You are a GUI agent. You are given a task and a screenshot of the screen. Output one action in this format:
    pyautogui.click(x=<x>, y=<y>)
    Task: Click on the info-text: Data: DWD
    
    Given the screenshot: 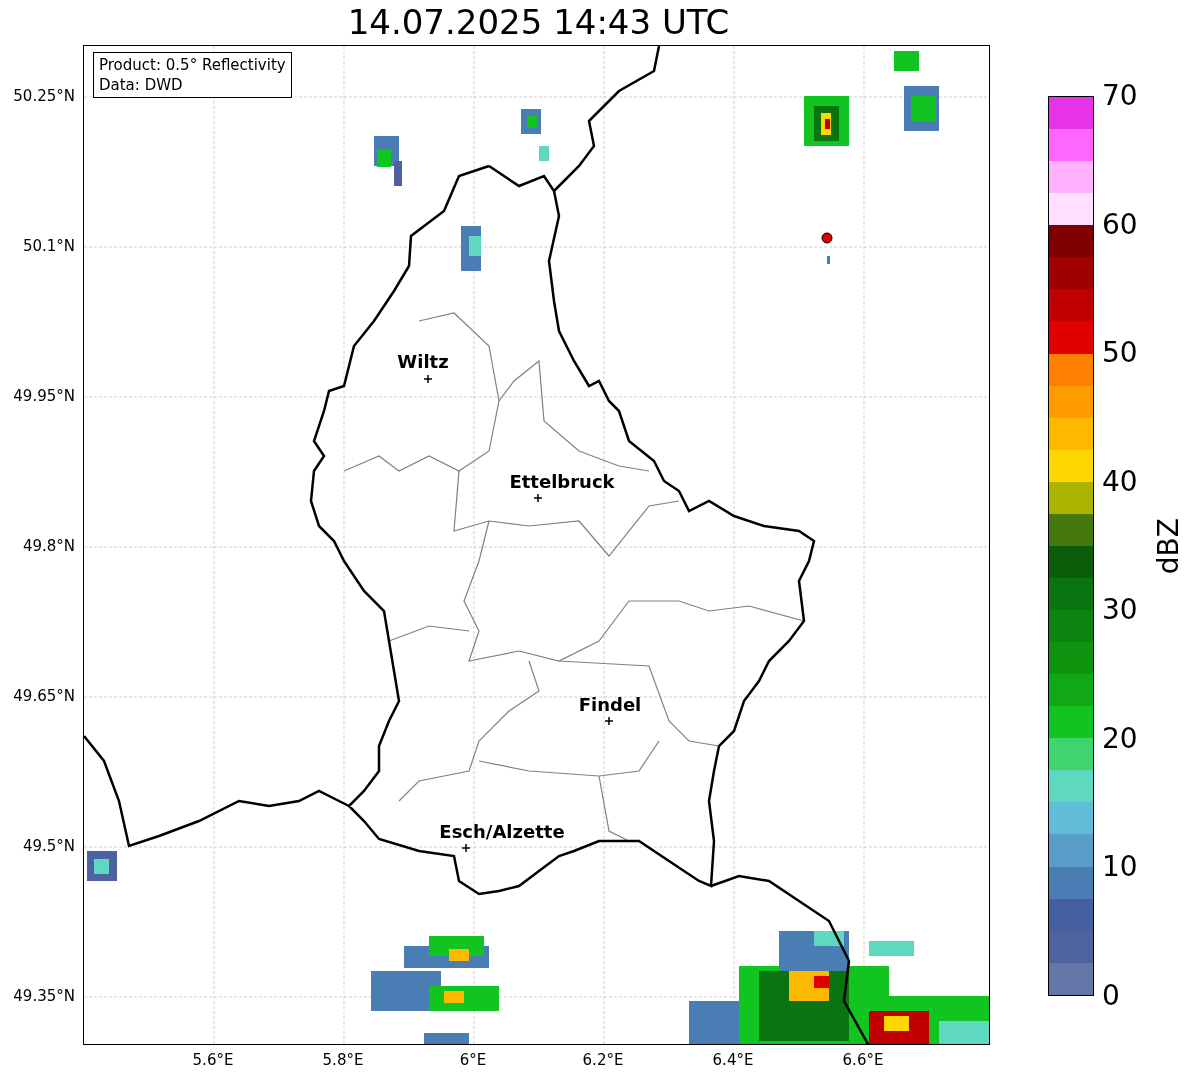 What is the action you would take?
    pyautogui.click(x=141, y=85)
    